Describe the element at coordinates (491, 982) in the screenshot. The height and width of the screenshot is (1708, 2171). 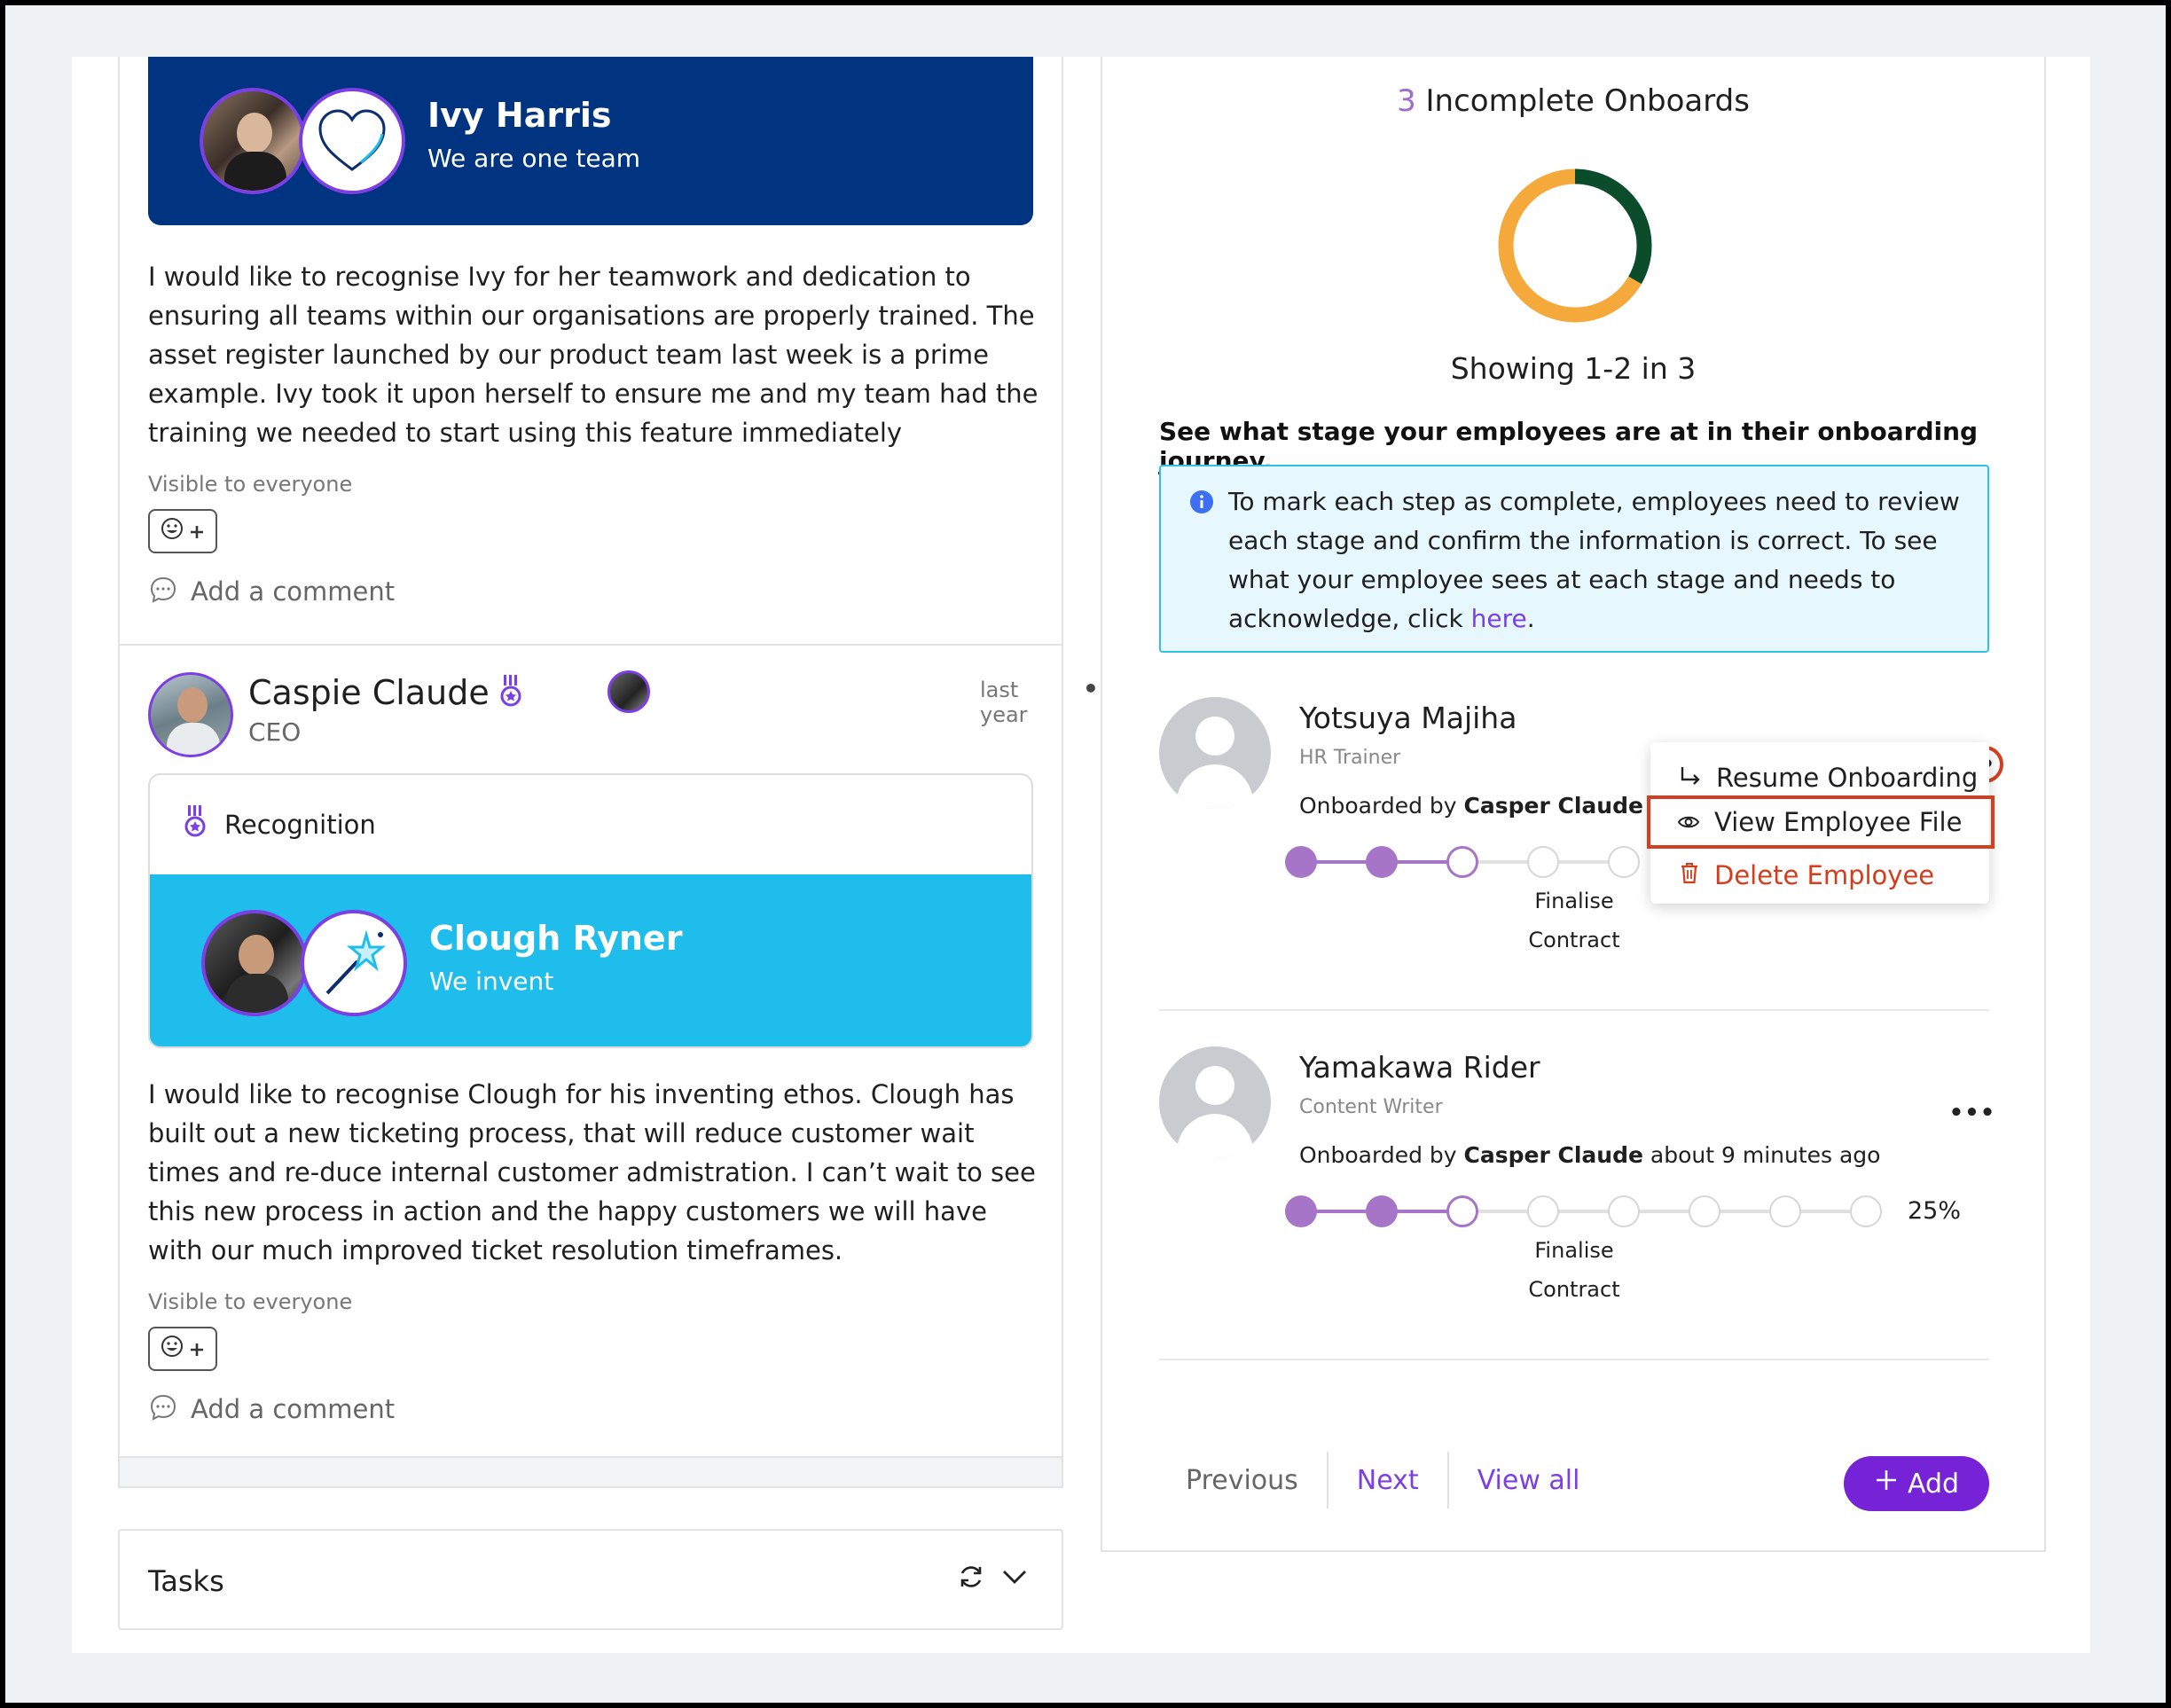
I see `recognition-value: We invent` at that location.